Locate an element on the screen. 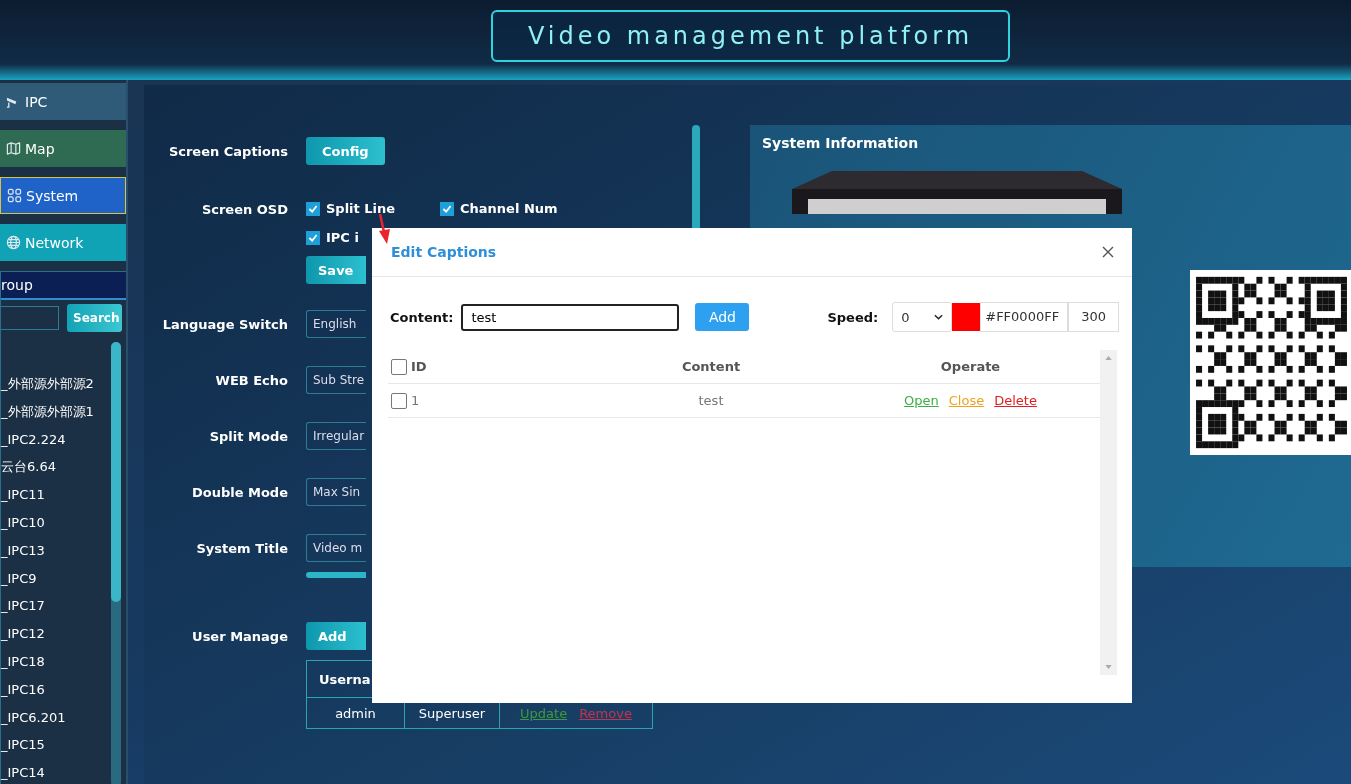 The image size is (1351, 784). table-cell: 1 is located at coordinates (415, 400).